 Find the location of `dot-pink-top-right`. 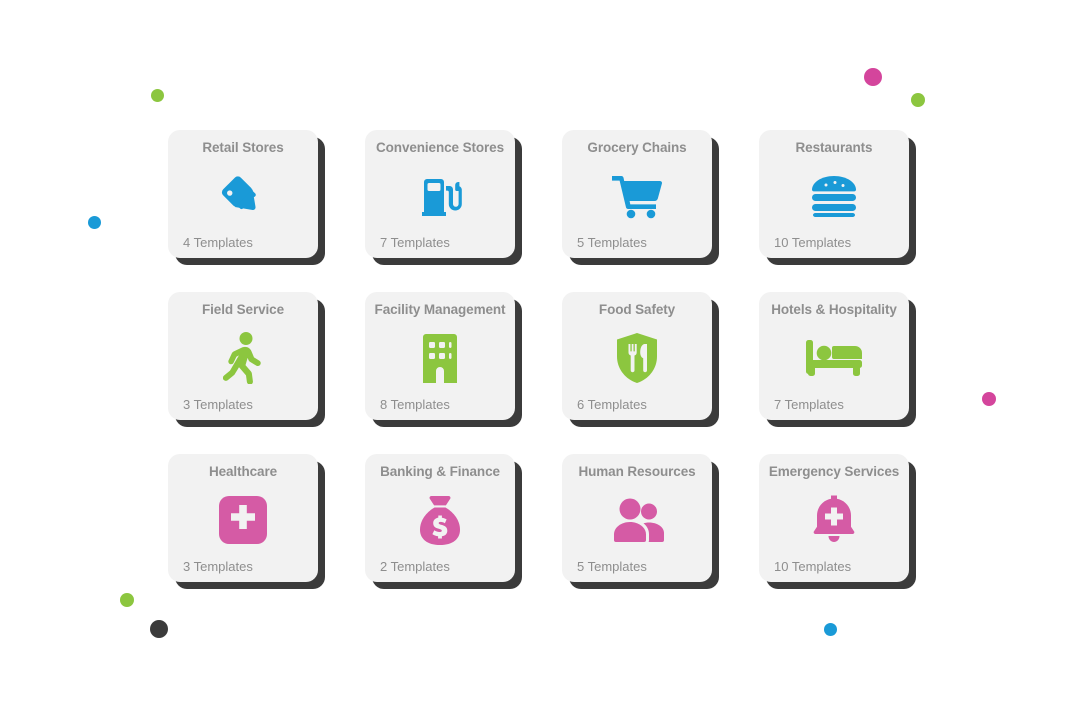

dot-pink-top-right is located at coordinates (873, 77).